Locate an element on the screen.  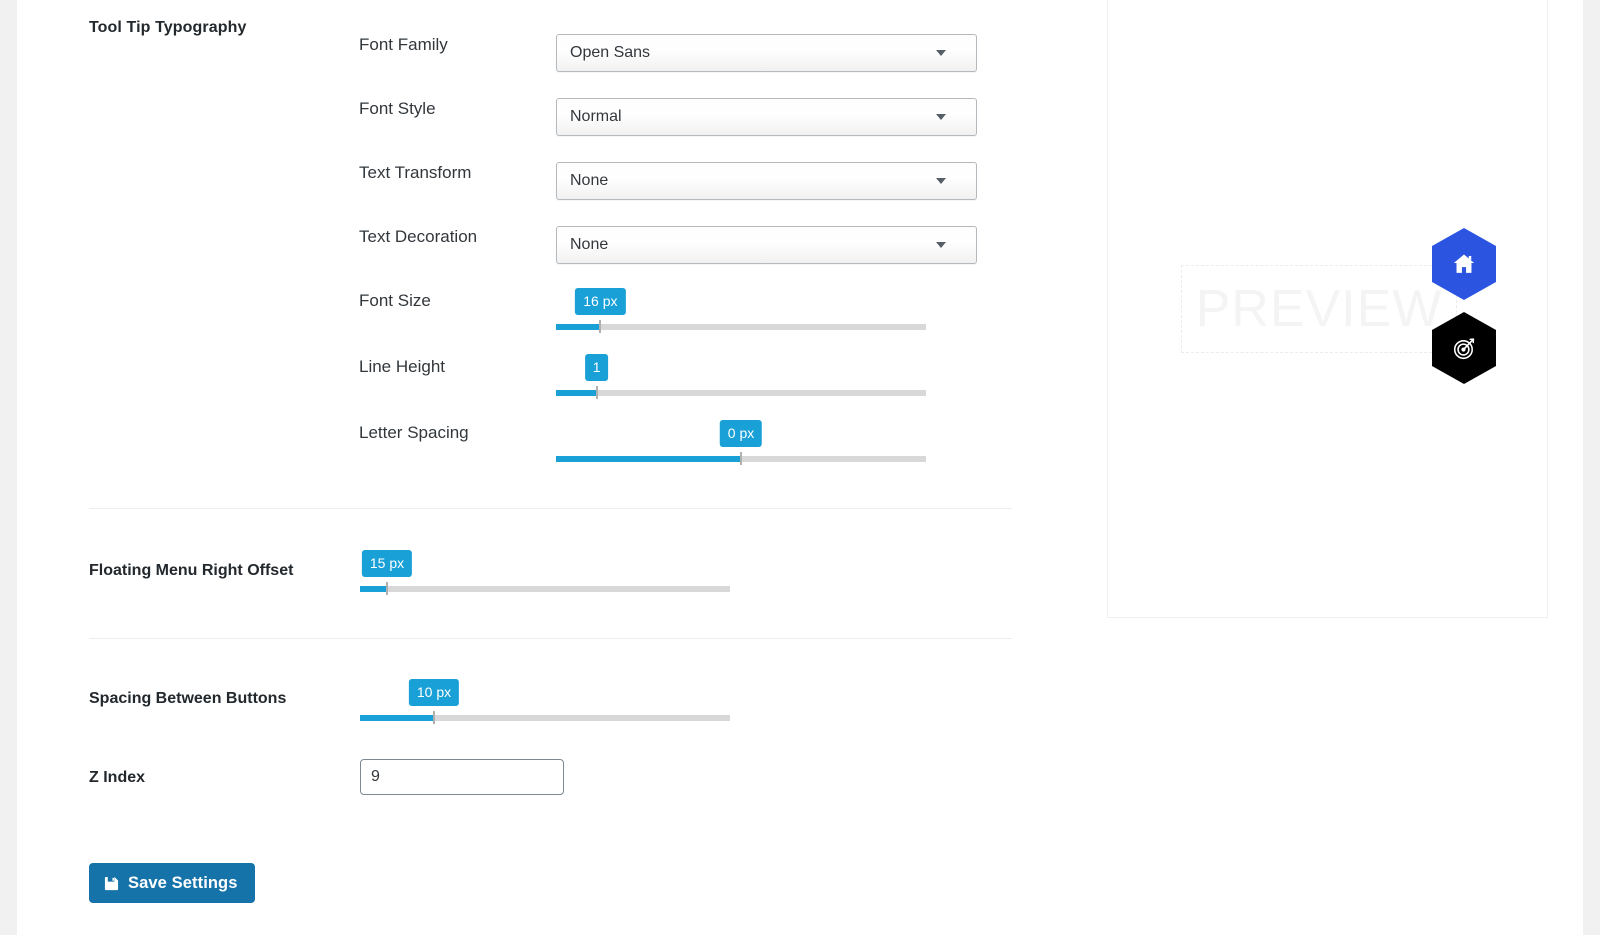
slider-line-height-track is located at coordinates (741, 392).